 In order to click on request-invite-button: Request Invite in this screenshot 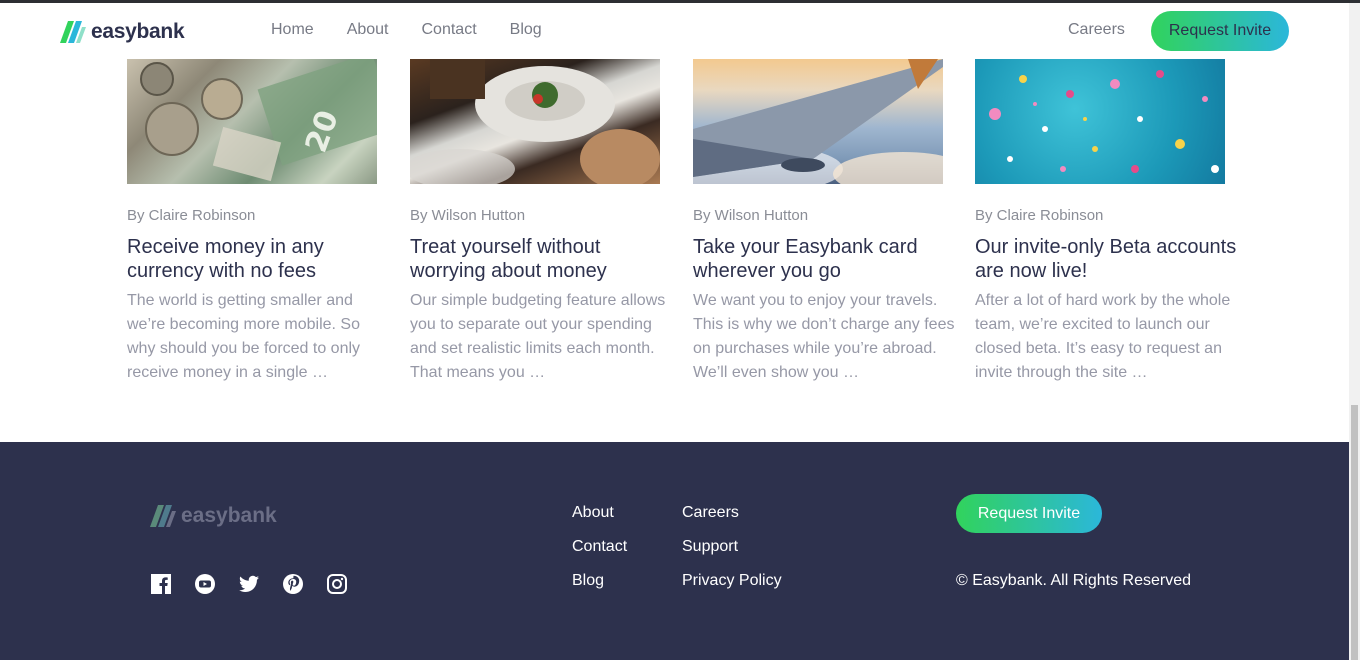, I will do `click(1220, 31)`.